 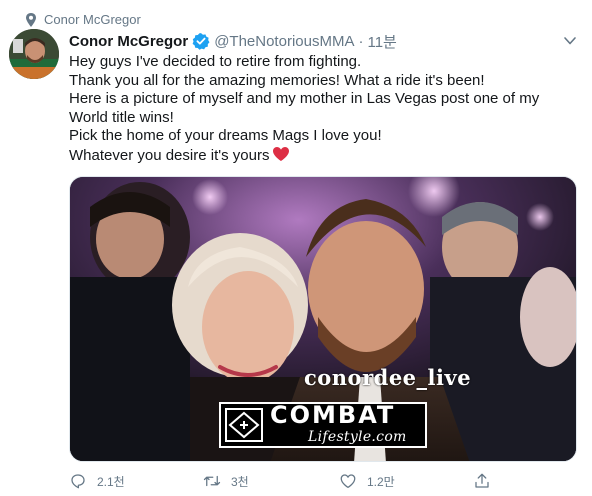 I want to click on like-button: 1.2만, so click(x=367, y=481).